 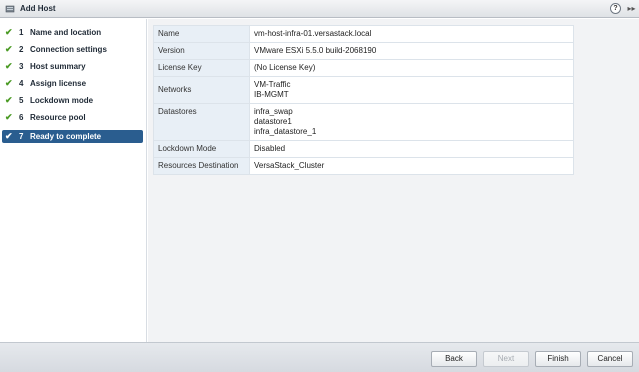 I want to click on summary-value: VM-Traffic IB-MGMT, so click(x=411, y=90).